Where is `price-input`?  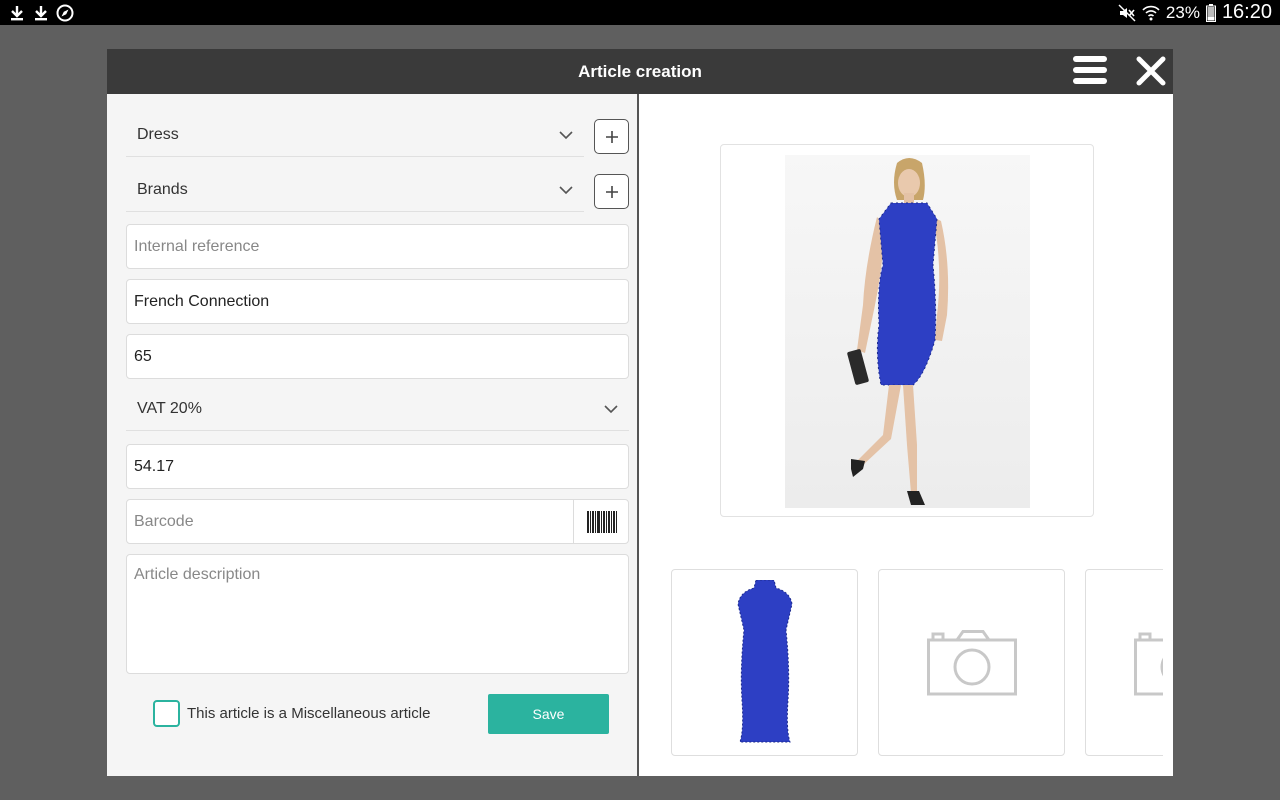
price-input is located at coordinates (377, 356).